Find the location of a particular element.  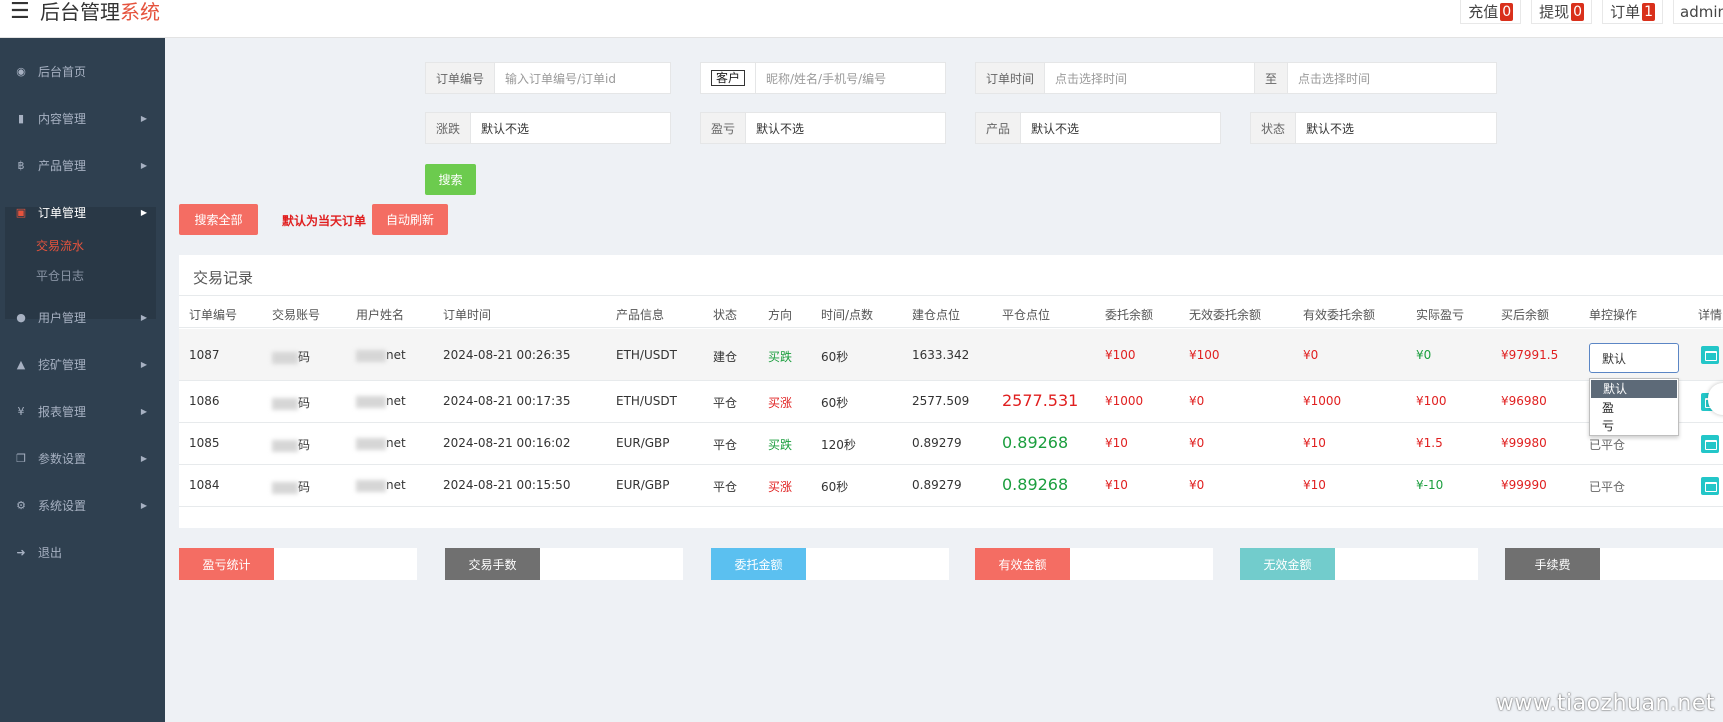

cell-valid-entrust: ¥0 is located at coordinates (1311, 355).